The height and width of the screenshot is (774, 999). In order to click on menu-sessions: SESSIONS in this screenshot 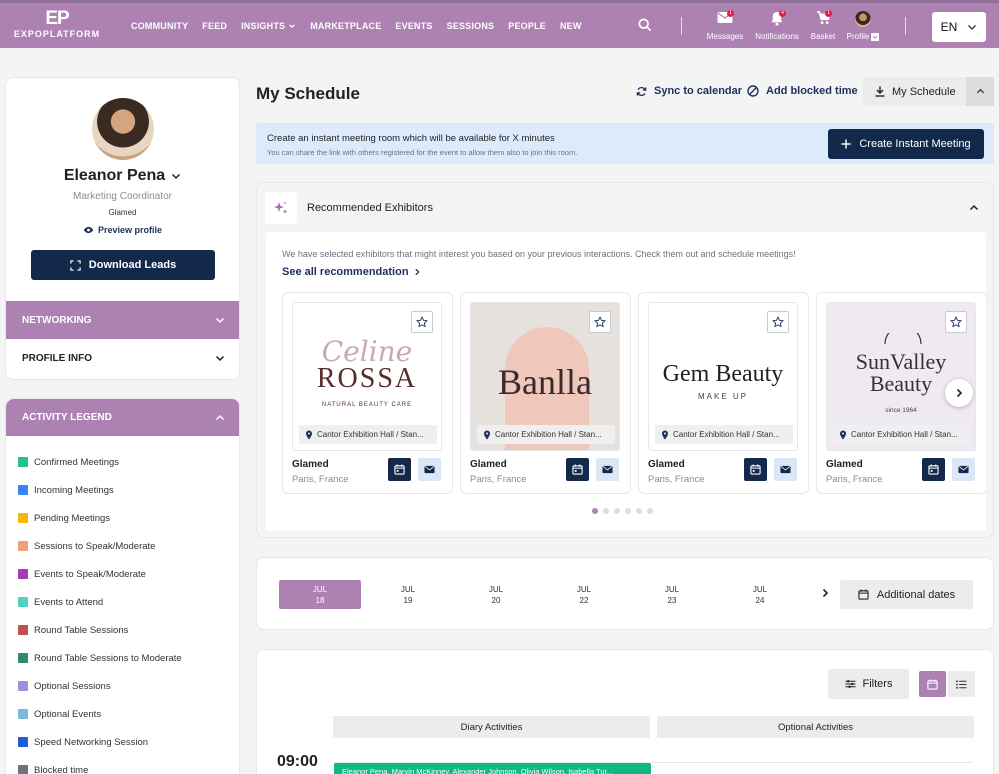, I will do `click(471, 26)`.